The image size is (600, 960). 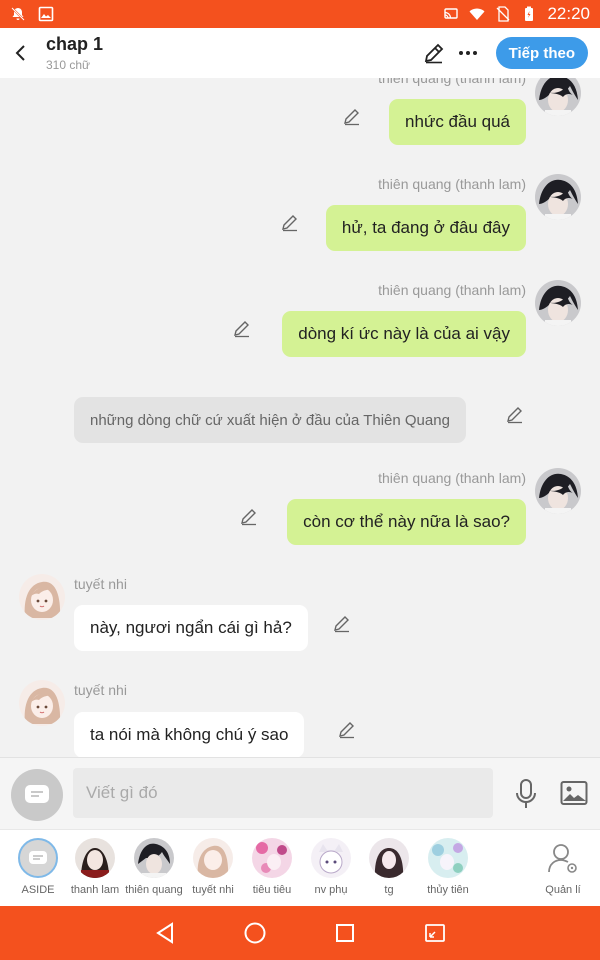 What do you see at coordinates (300, 53) in the screenshot?
I see `app-header: chap 1 310 chữ Tiếp theo` at bounding box center [300, 53].